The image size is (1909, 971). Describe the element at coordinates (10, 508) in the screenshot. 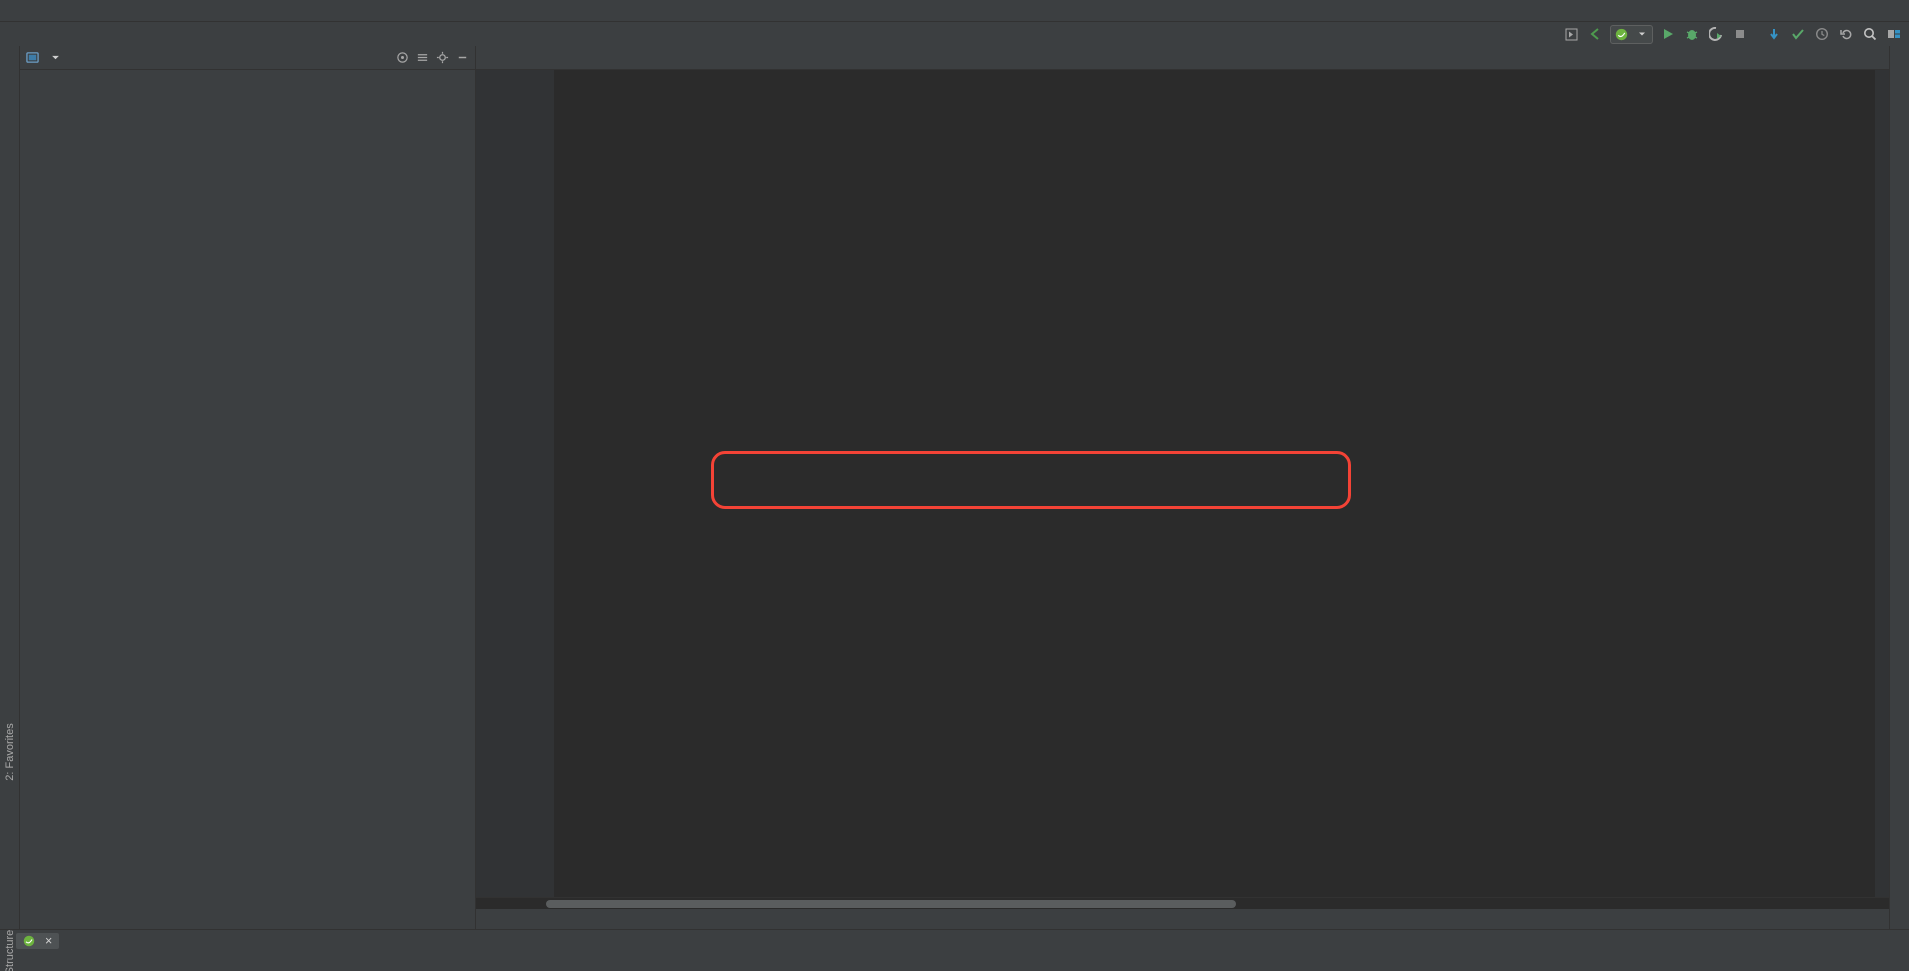

I see `left-tool-window-bar: 2: Favorites Structure` at that location.